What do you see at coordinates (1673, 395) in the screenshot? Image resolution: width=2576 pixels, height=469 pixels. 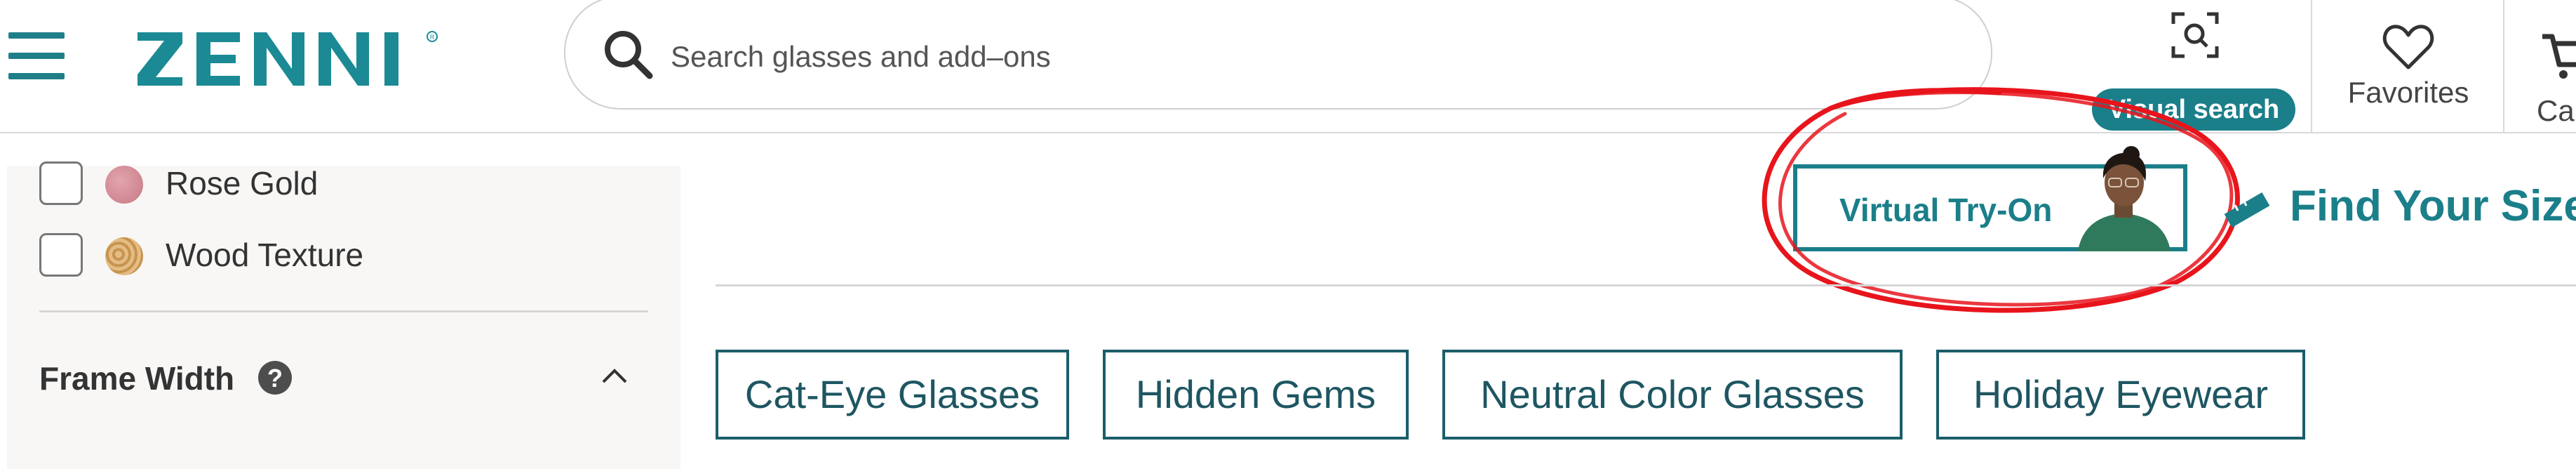 I see `tag-neutral-color-glasses: Neutral Color Glasses` at bounding box center [1673, 395].